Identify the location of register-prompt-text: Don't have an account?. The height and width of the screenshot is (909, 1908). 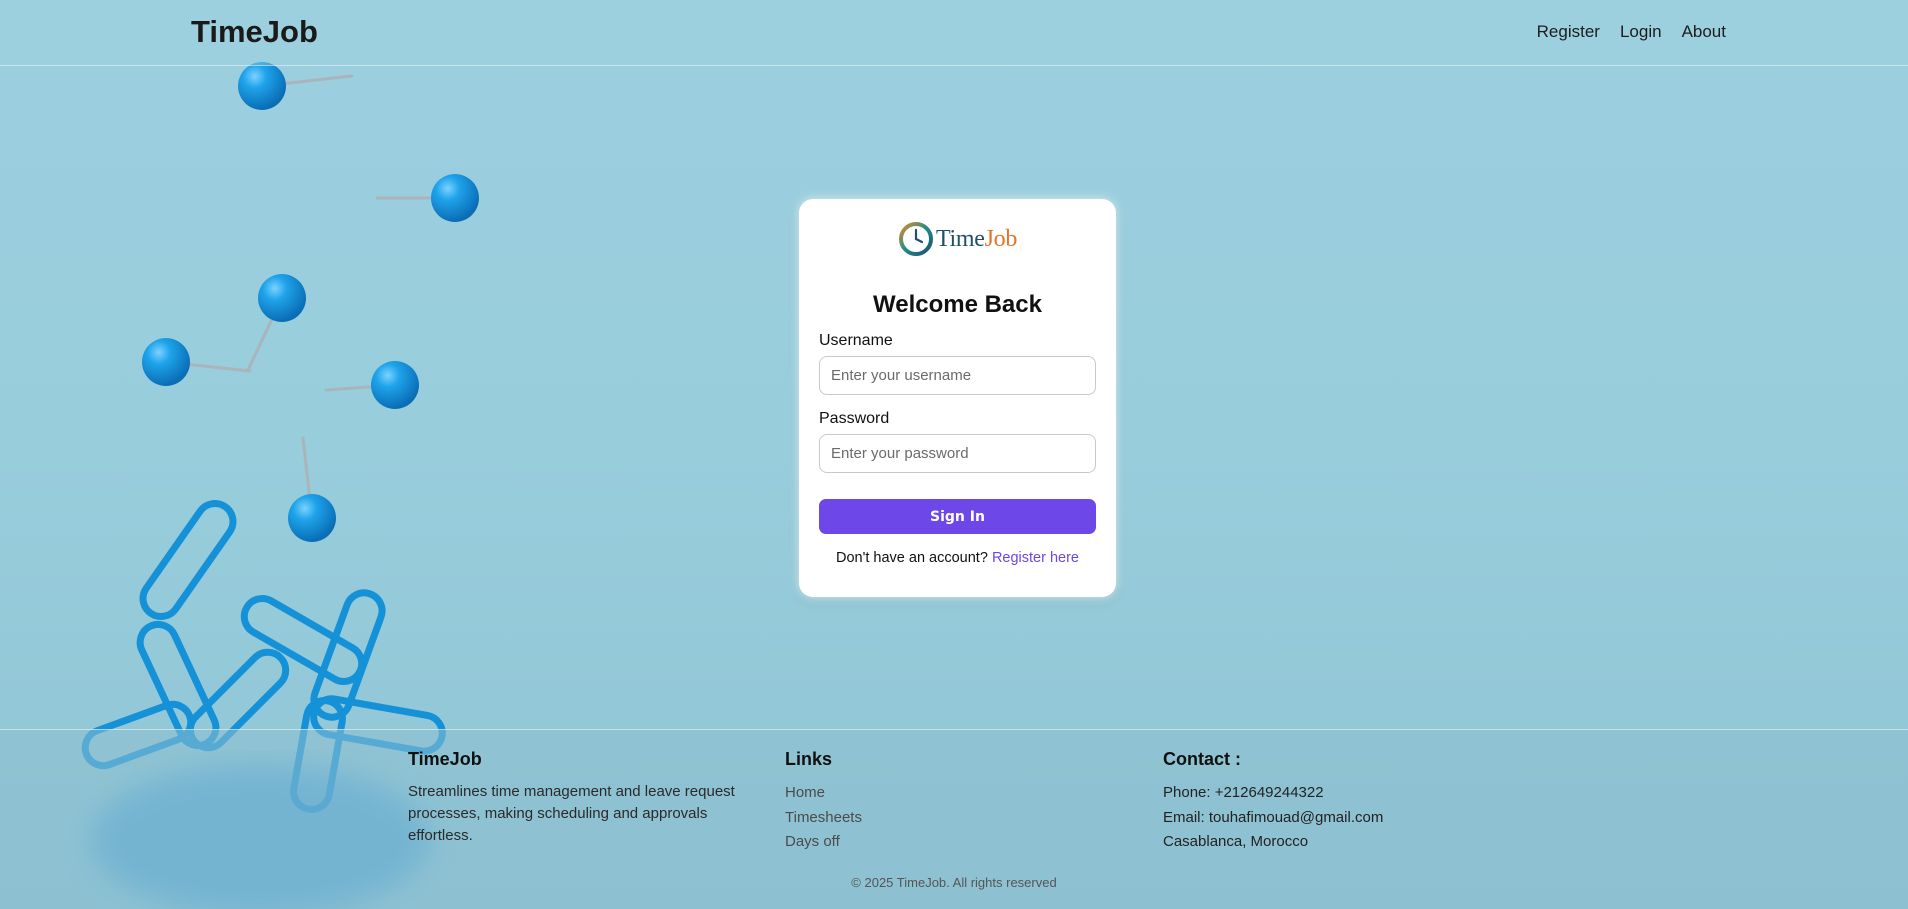
(912, 558).